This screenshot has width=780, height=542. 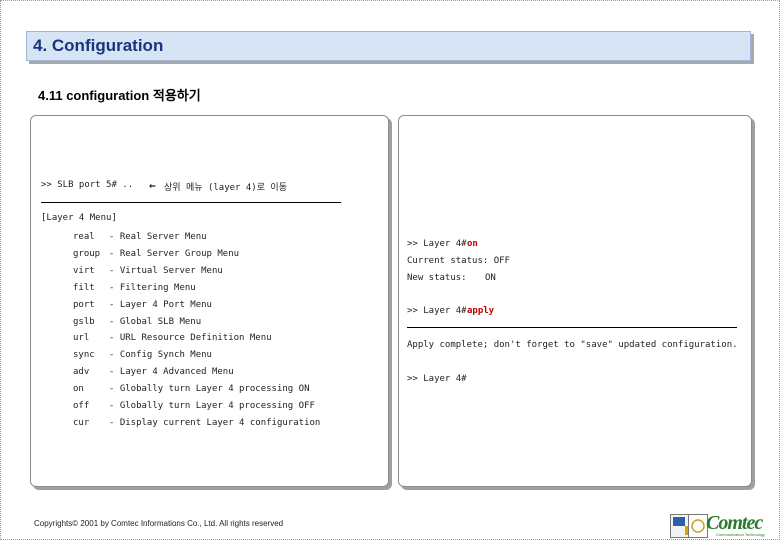 I want to click on menu-row-virt: virt - Virtual Server Menu, so click(x=201, y=273).